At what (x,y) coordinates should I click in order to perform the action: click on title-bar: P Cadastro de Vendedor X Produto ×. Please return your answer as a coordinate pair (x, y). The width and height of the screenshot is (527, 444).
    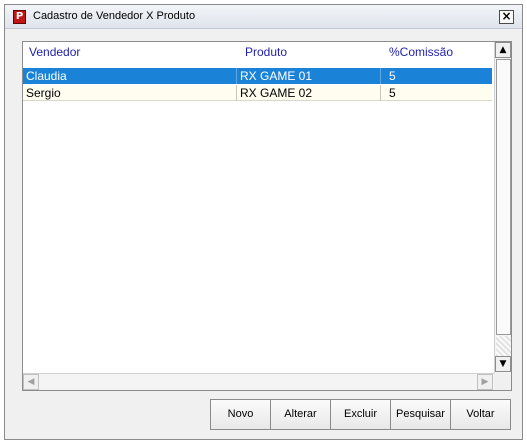
    Looking at the image, I should click on (263, 17).